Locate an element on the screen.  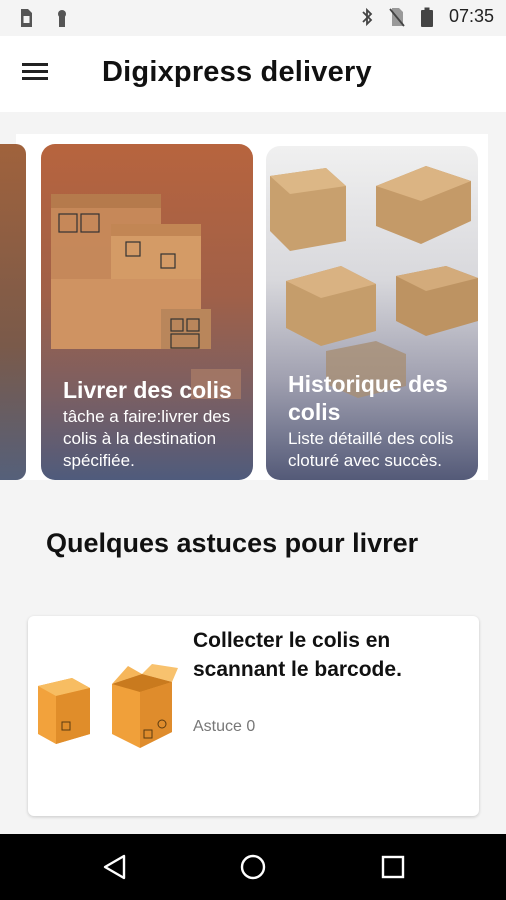
bluetooth-icon is located at coordinates (367, 16).